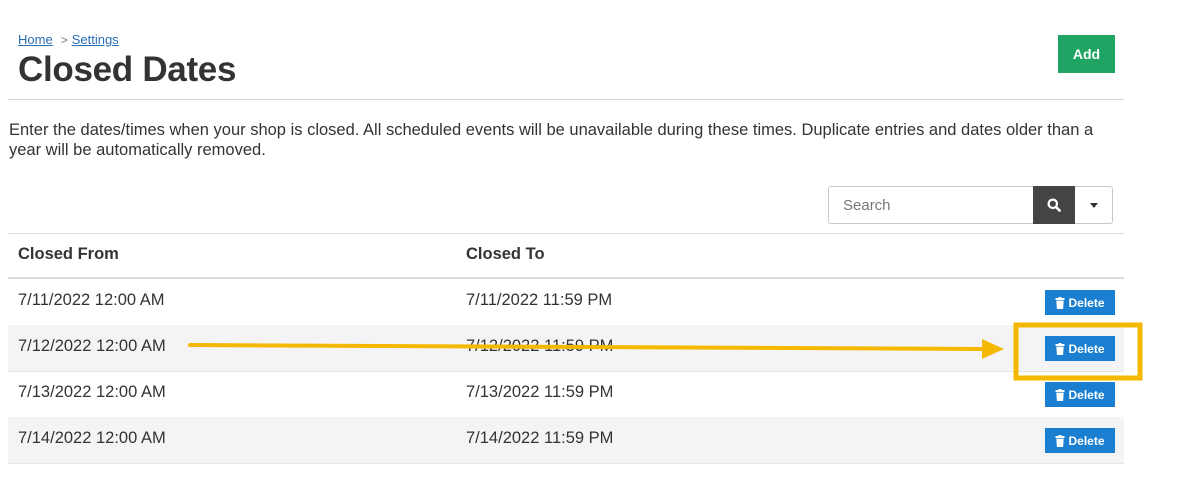 The image size is (1185, 488). What do you see at coordinates (505, 254) in the screenshot?
I see `column-header-closed-to: Closed To` at bounding box center [505, 254].